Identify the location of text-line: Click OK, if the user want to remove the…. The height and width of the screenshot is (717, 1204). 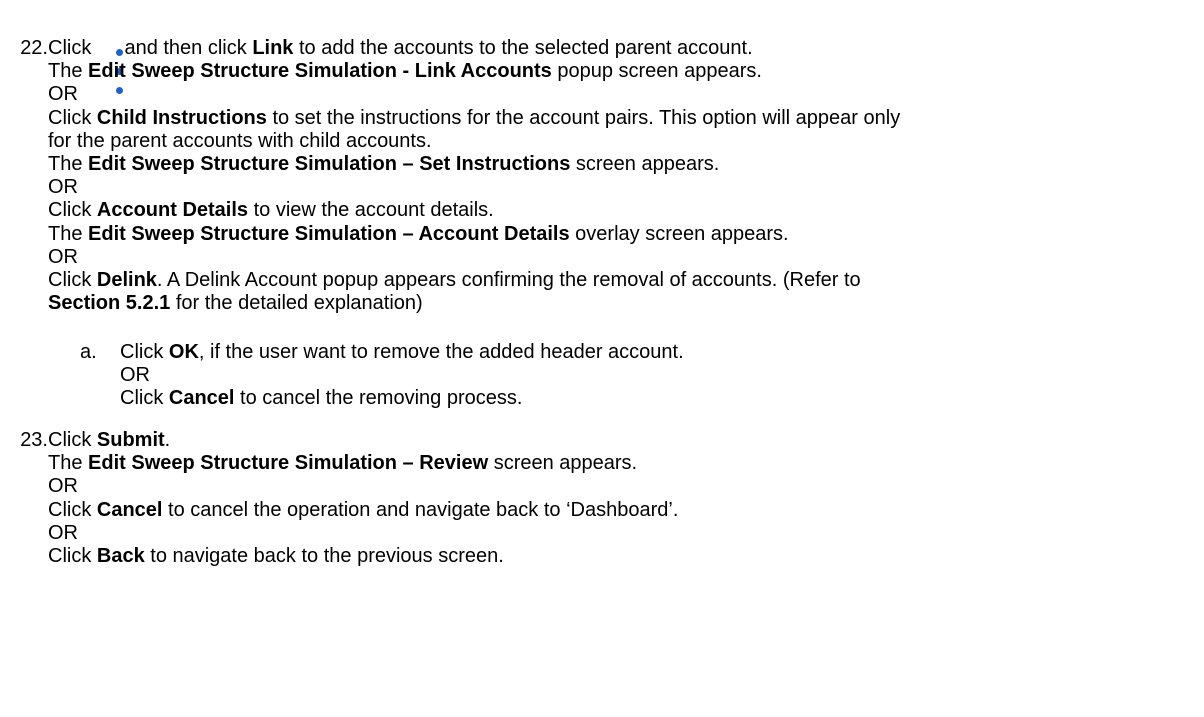
(402, 352).